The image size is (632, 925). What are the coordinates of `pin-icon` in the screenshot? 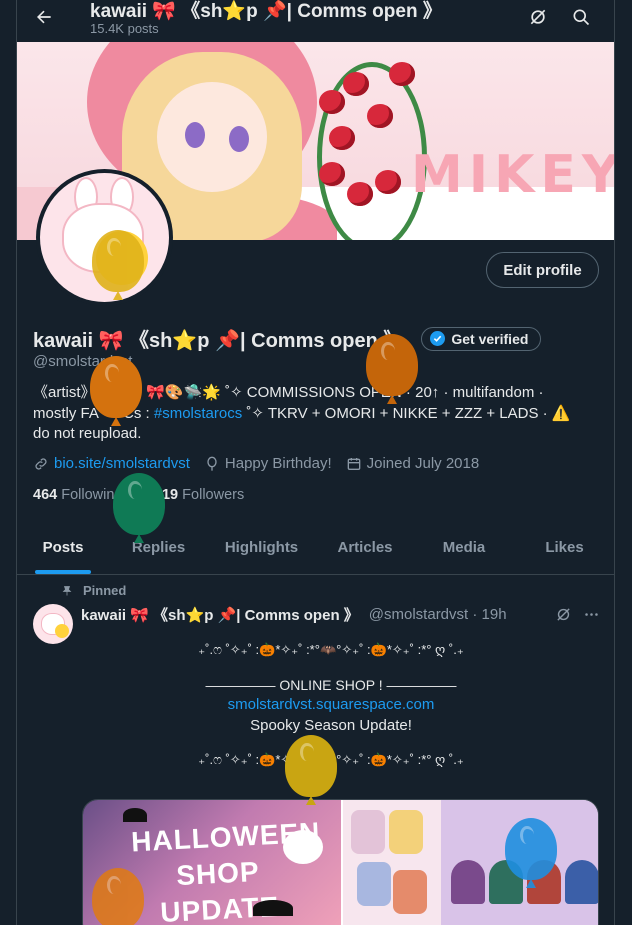 It's located at (67, 590).